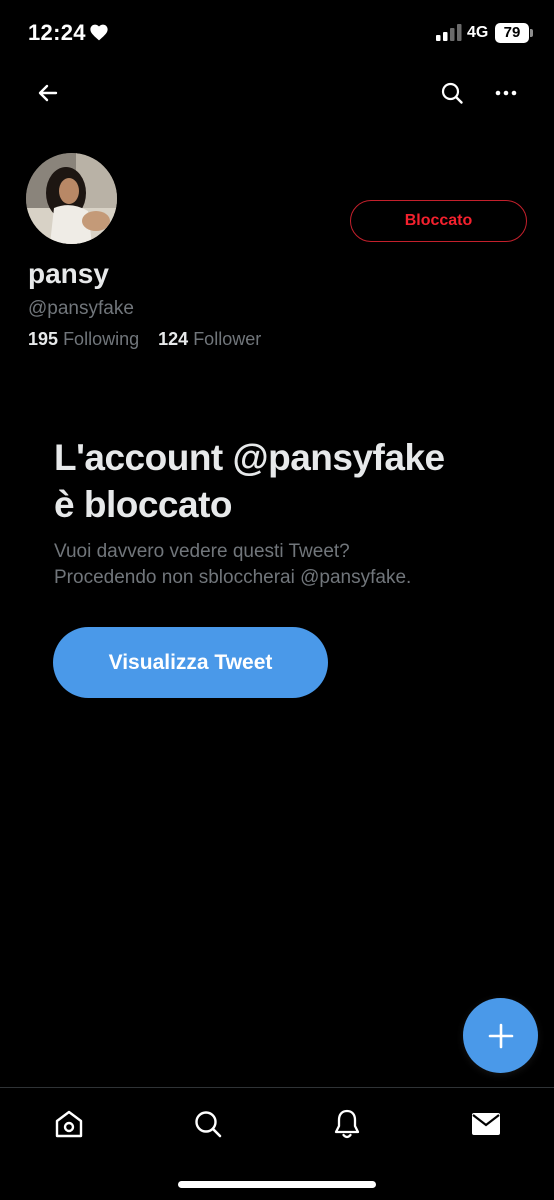 The image size is (554, 1200). I want to click on plus-icon, so click(500, 1035).